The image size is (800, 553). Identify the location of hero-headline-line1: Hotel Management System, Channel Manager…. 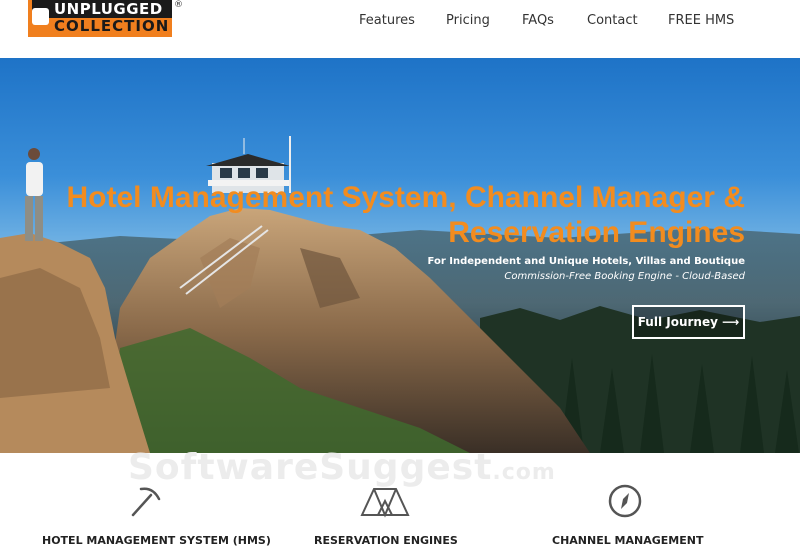
(406, 197).